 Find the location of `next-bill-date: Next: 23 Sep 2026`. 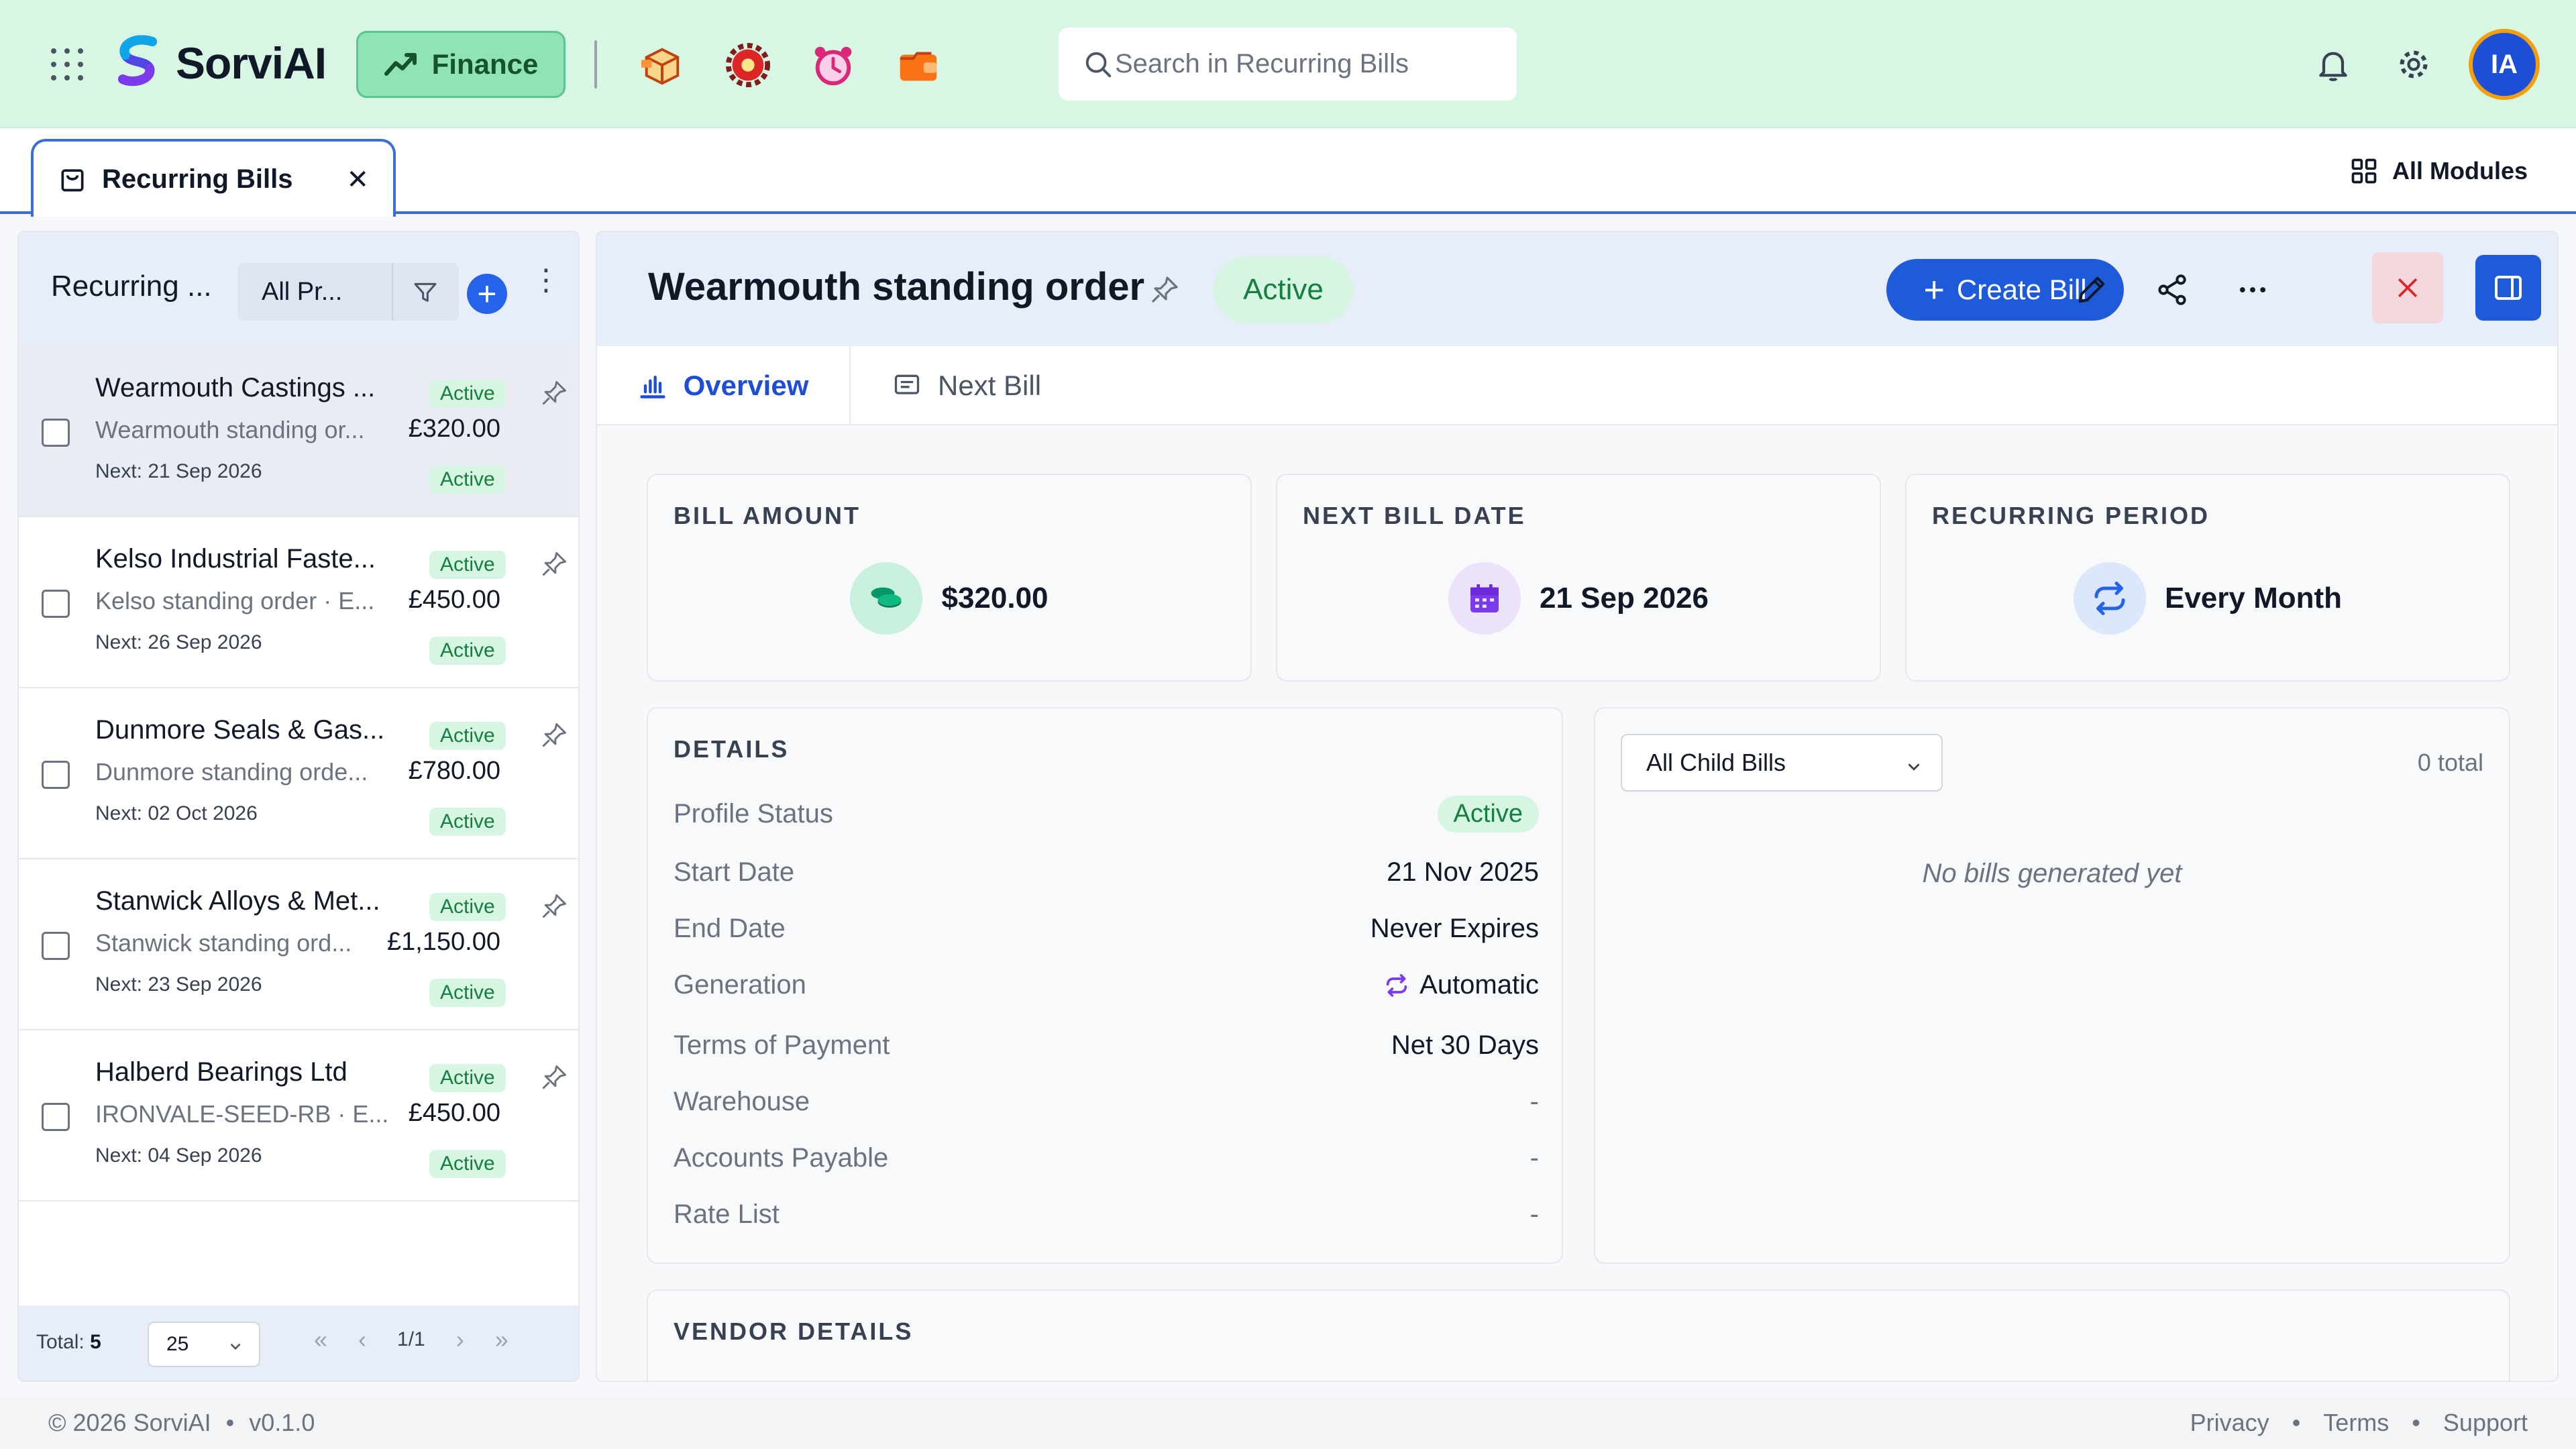

next-bill-date: Next: 23 Sep 2026 is located at coordinates (178, 984).